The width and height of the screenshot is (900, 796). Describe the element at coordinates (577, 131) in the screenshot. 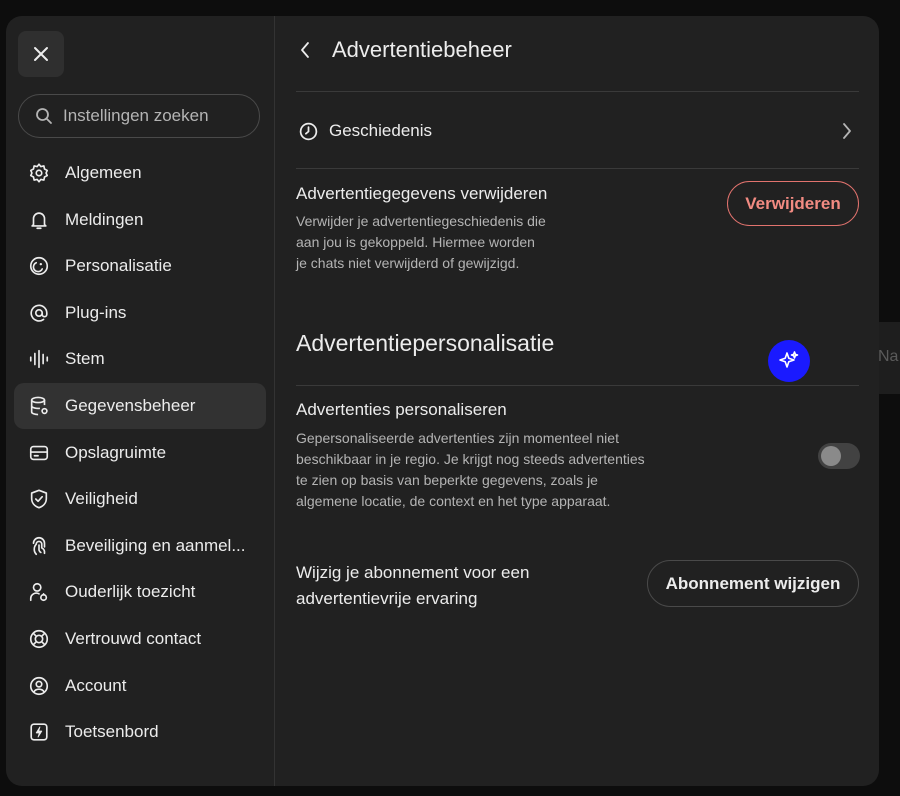

I see `history-row: Geschiedenis` at that location.